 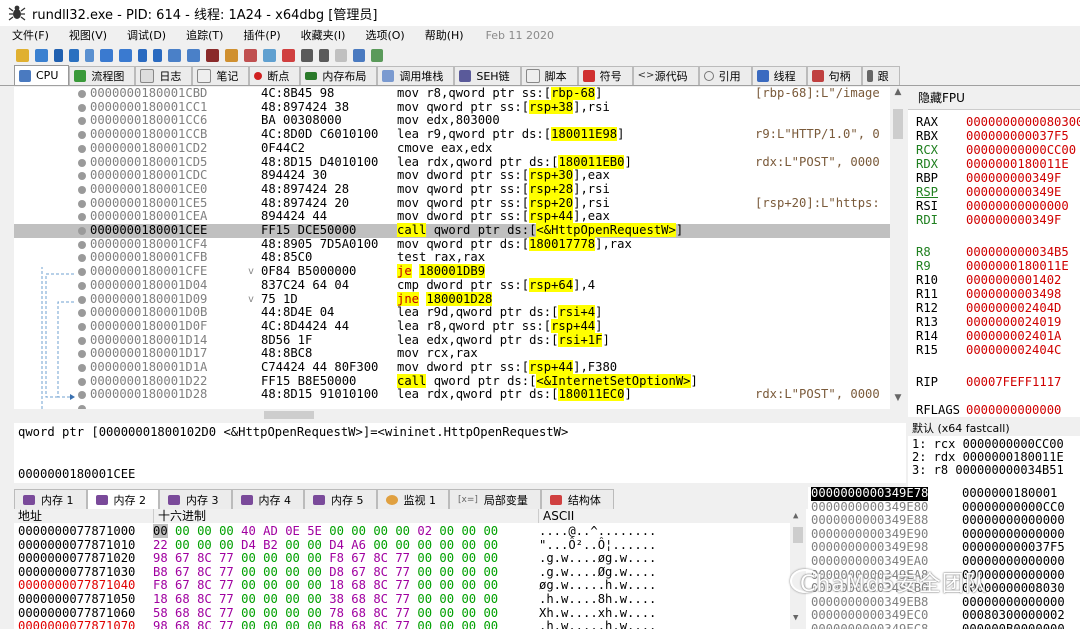 I want to click on register-row: R14 000000002401A, so click(x=988, y=336).